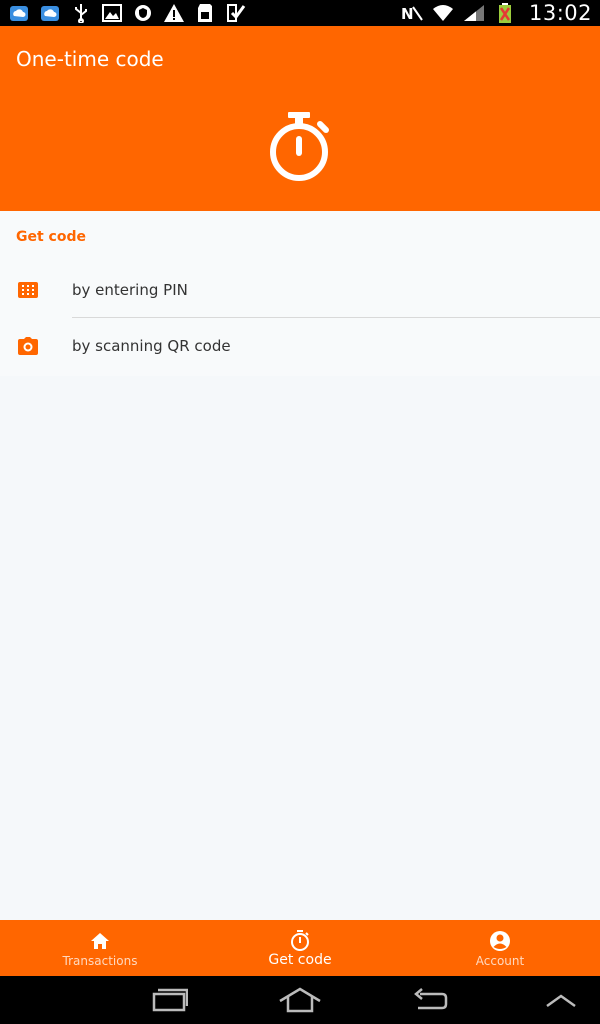 The height and width of the screenshot is (1024, 600). What do you see at coordinates (300, 346) in the screenshot?
I see `list-item-scan-qr: by scanning QR code` at bounding box center [300, 346].